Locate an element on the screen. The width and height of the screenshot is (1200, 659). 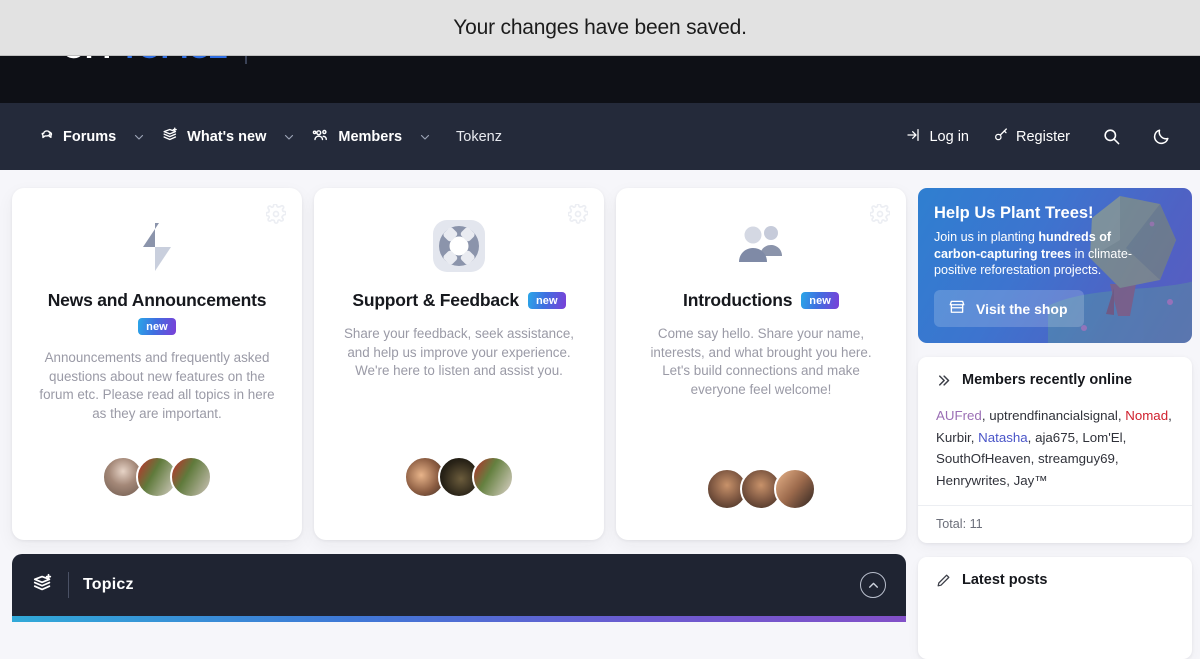
member-link: Nomad is located at coordinates (1146, 415).